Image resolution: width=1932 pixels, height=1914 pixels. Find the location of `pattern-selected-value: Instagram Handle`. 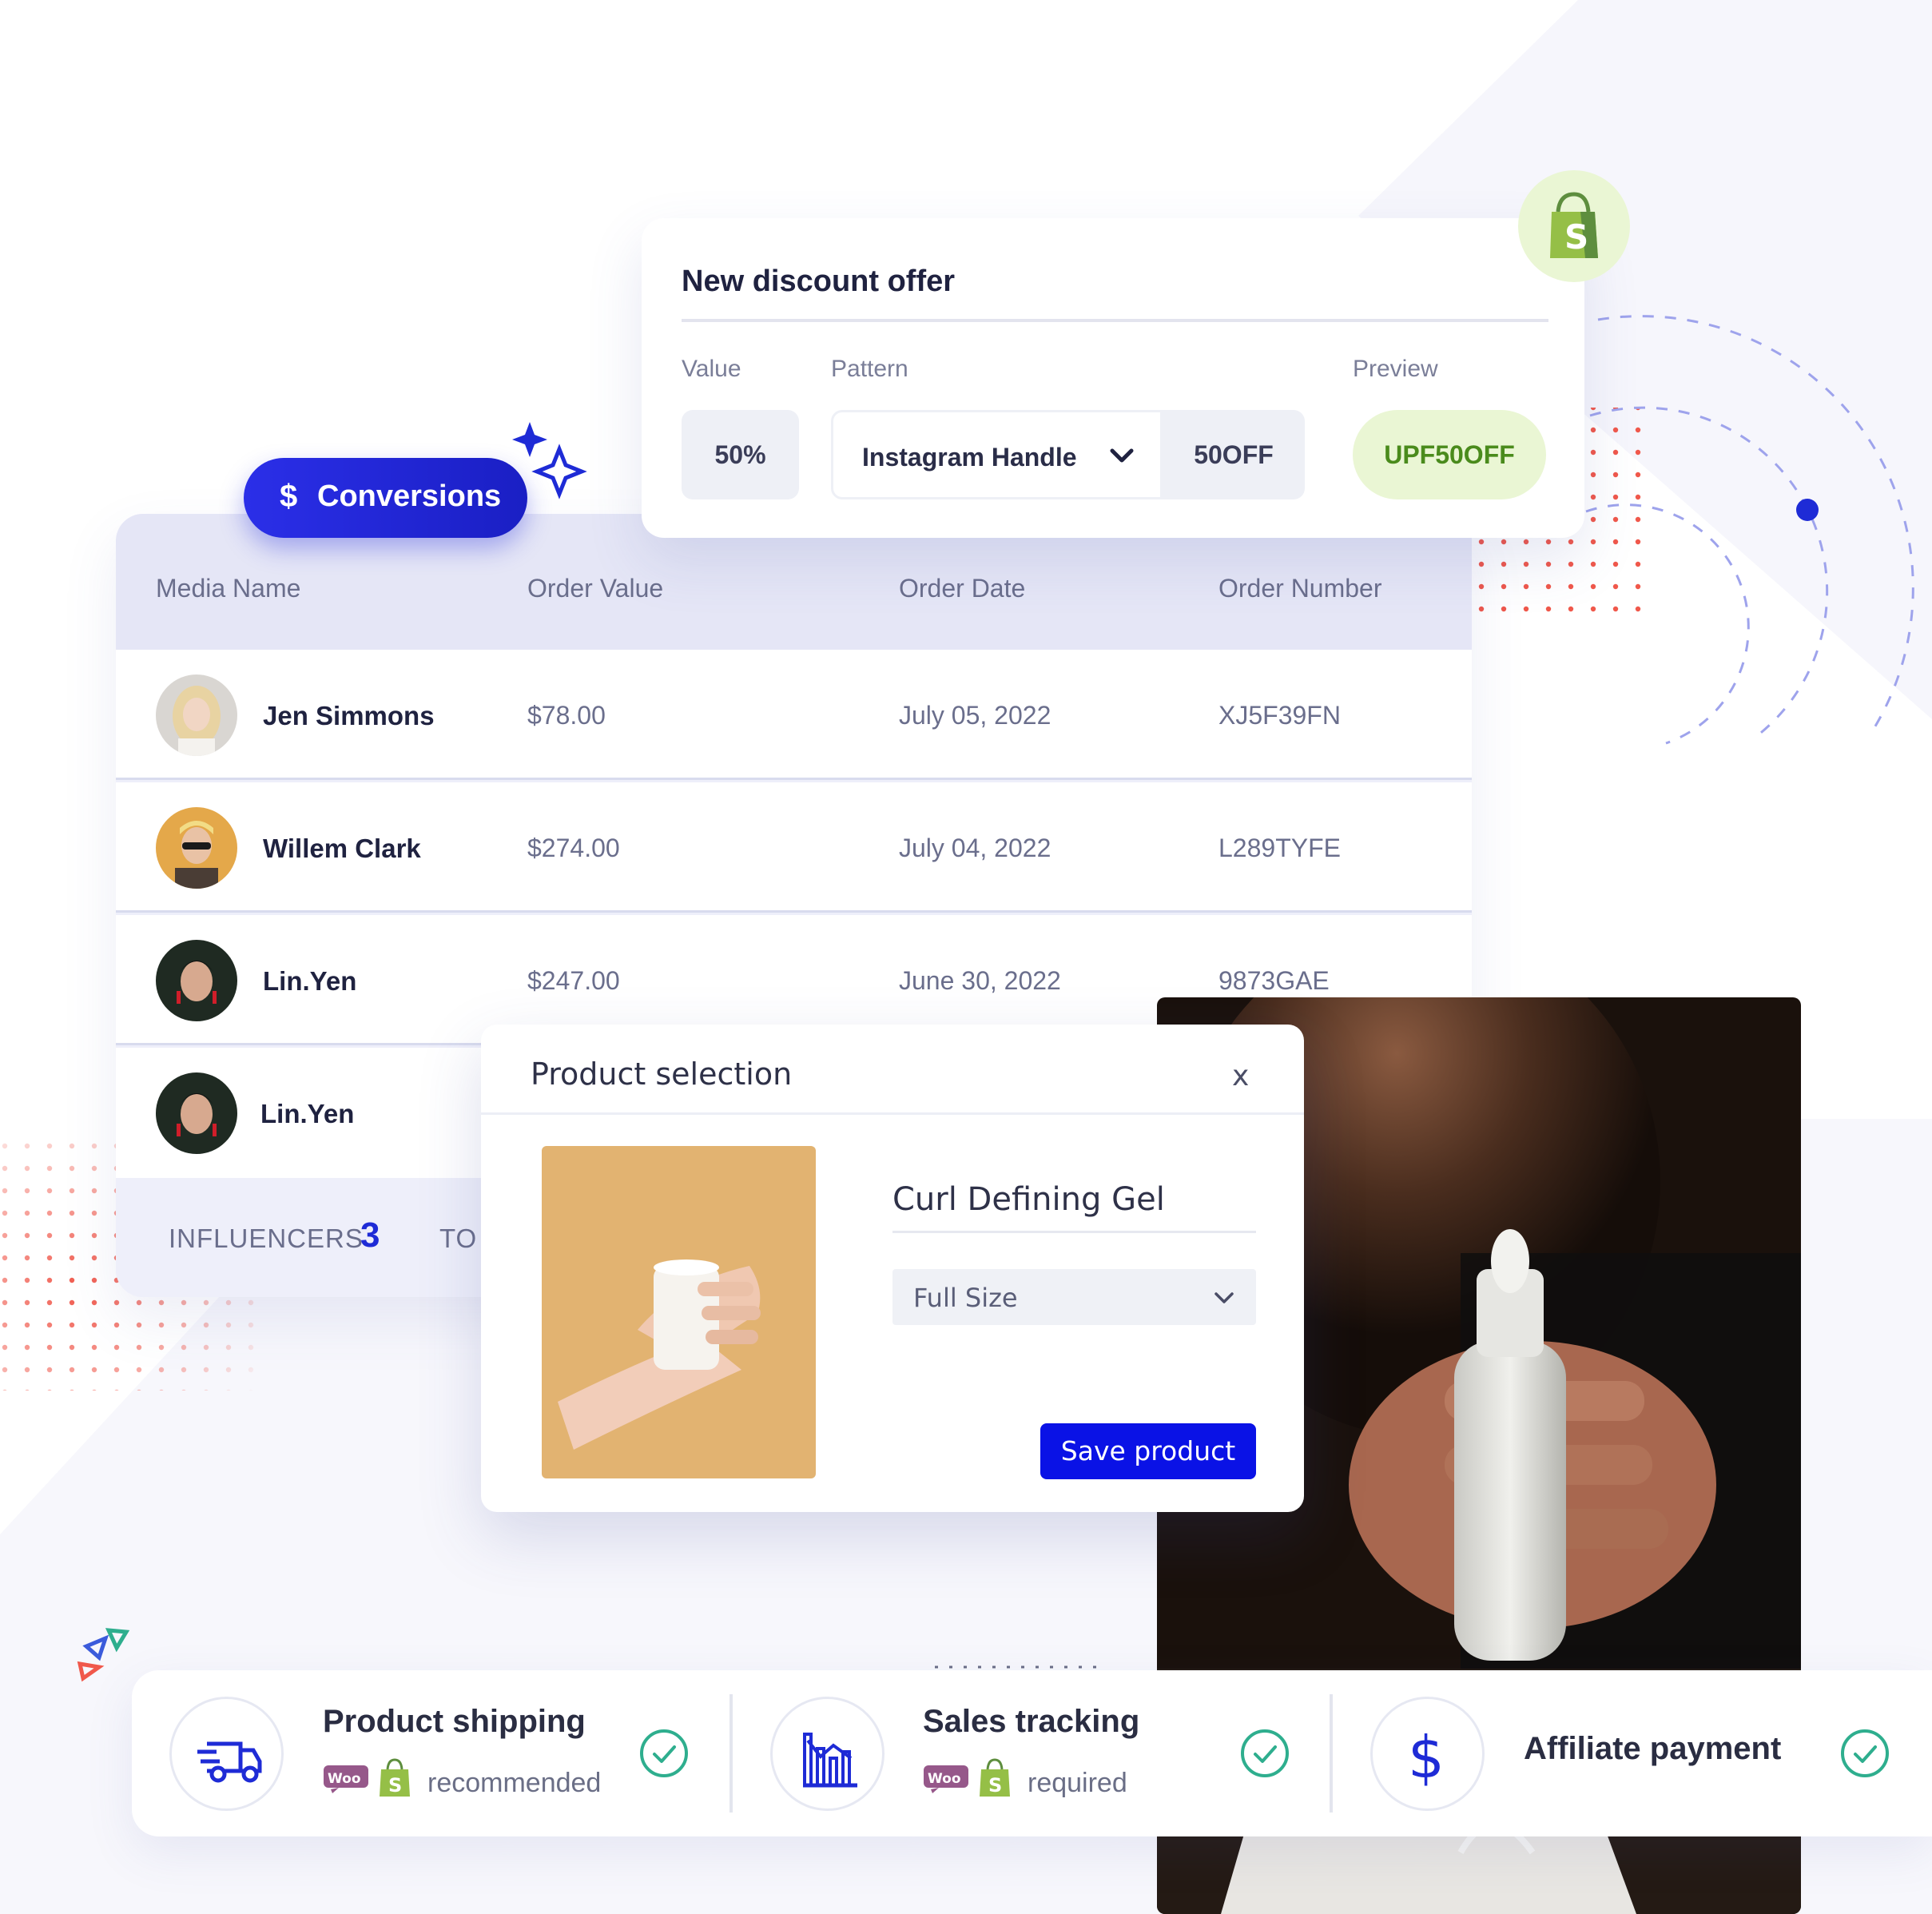

pattern-selected-value: Instagram Handle is located at coordinates (969, 458).